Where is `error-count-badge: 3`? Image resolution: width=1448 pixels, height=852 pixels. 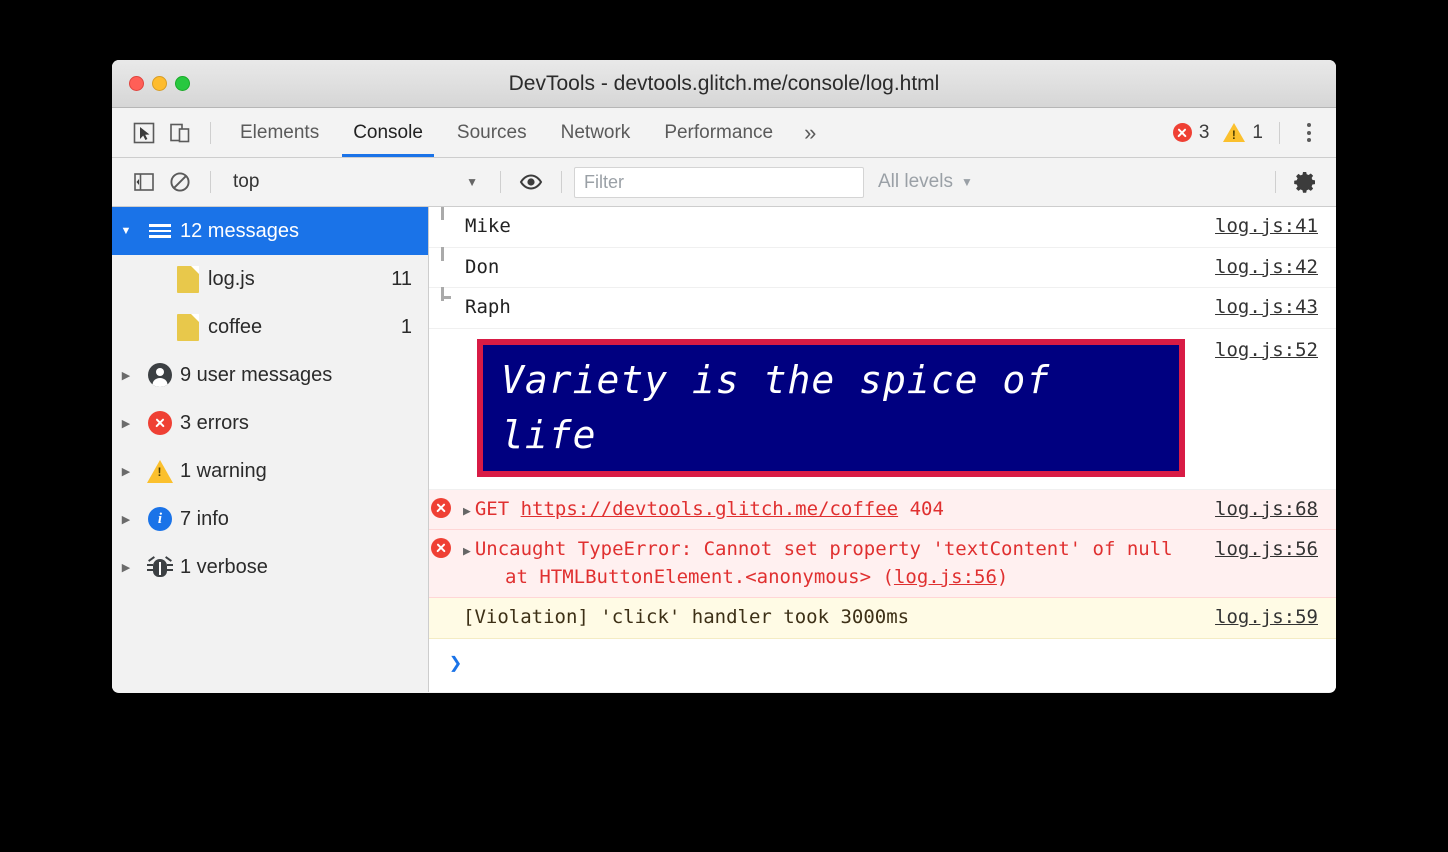
error-count-badge: 3 is located at coordinates (1191, 132).